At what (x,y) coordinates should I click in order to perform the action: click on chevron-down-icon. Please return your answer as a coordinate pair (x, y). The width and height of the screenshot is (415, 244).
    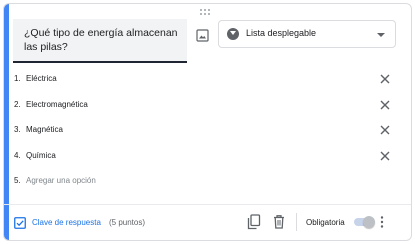
    Looking at the image, I should click on (381, 35).